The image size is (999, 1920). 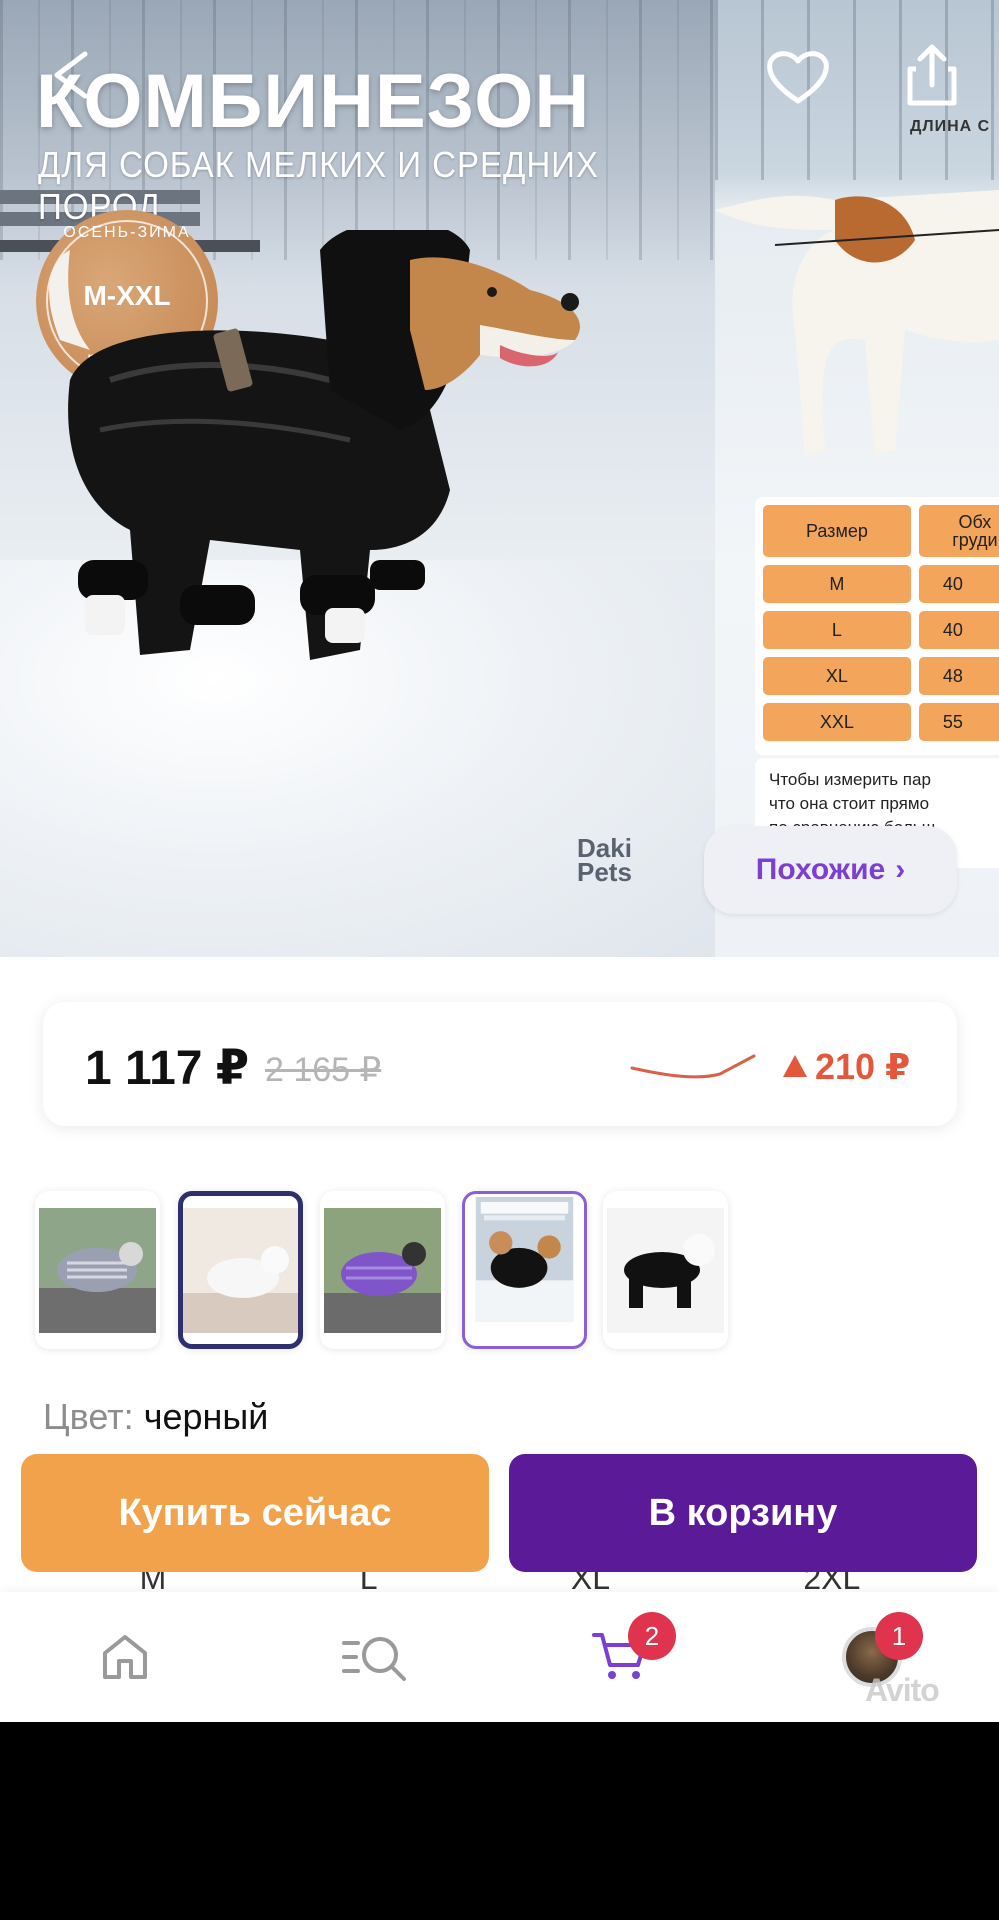 I want to click on size-table-row: L 40, so click(x=881, y=630).